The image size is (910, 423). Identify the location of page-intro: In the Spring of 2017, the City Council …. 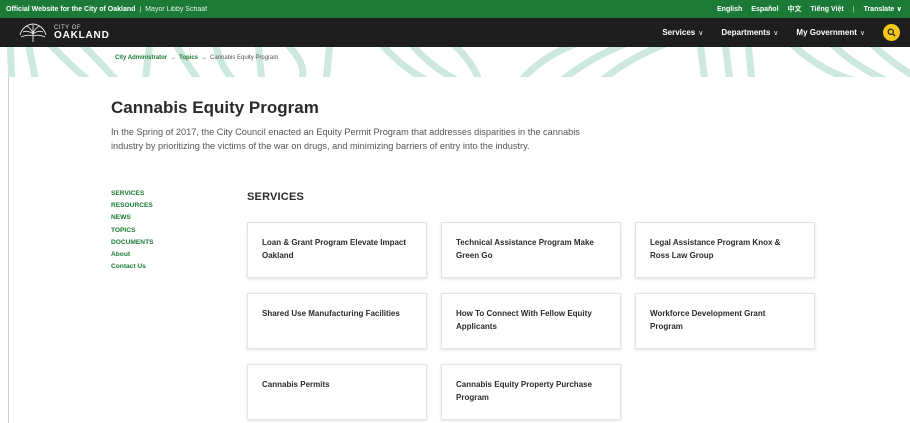
(345, 139).